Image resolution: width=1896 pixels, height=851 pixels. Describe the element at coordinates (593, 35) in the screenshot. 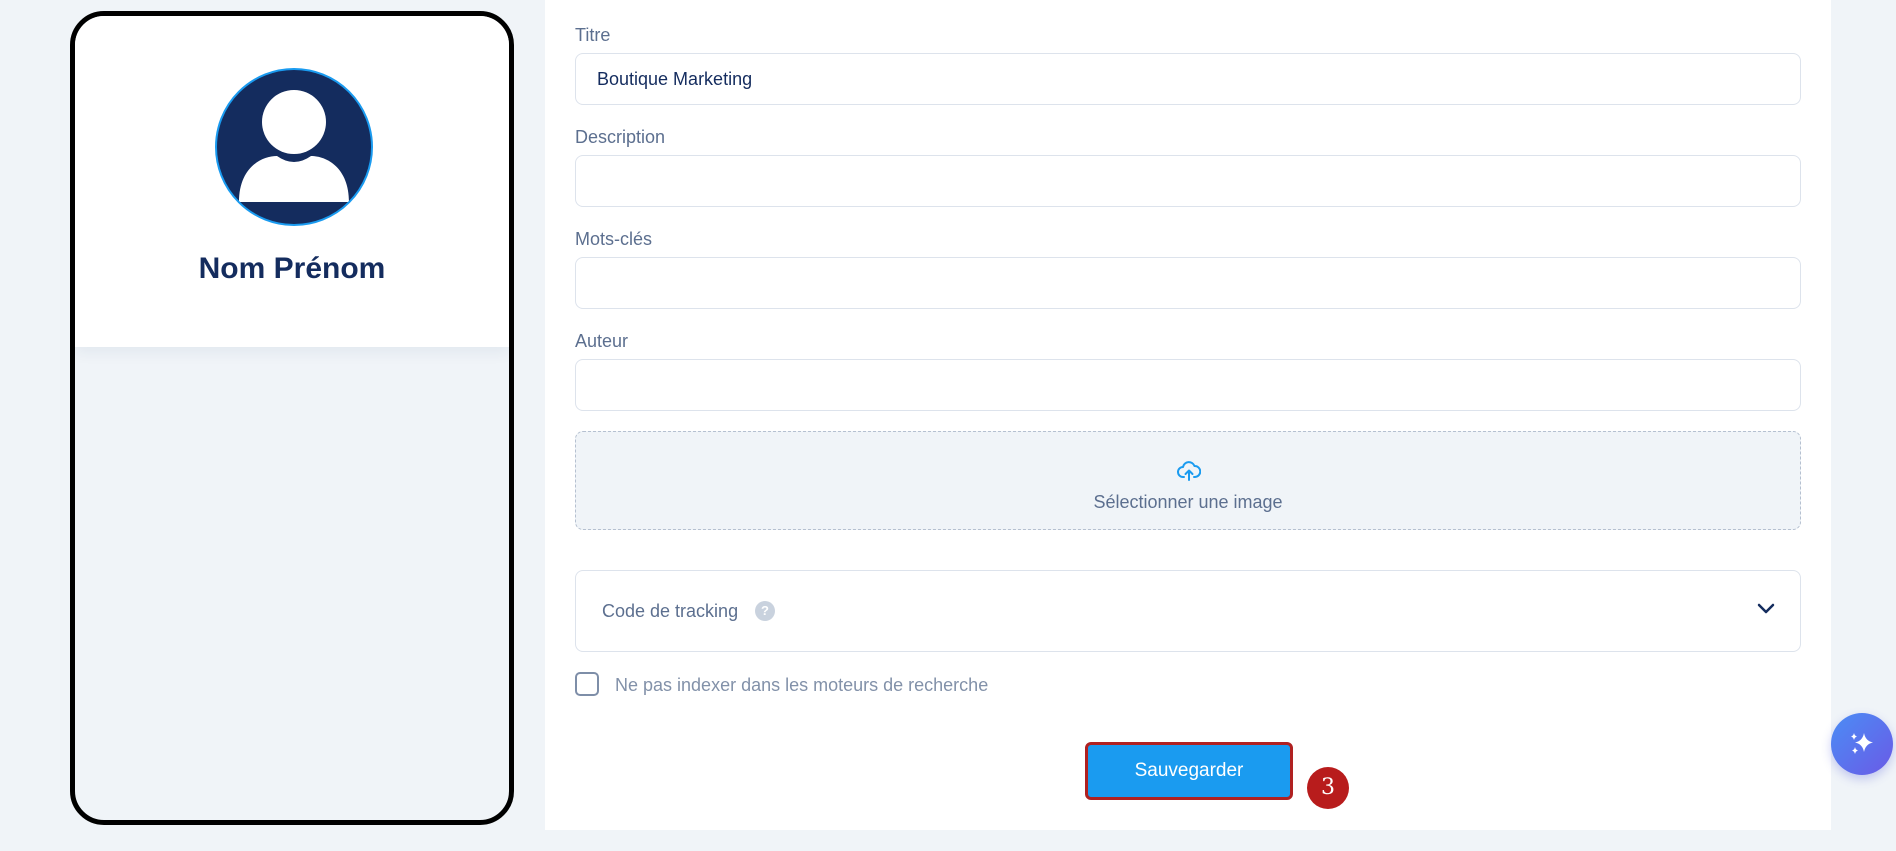

I see `title-label: Titre` at that location.